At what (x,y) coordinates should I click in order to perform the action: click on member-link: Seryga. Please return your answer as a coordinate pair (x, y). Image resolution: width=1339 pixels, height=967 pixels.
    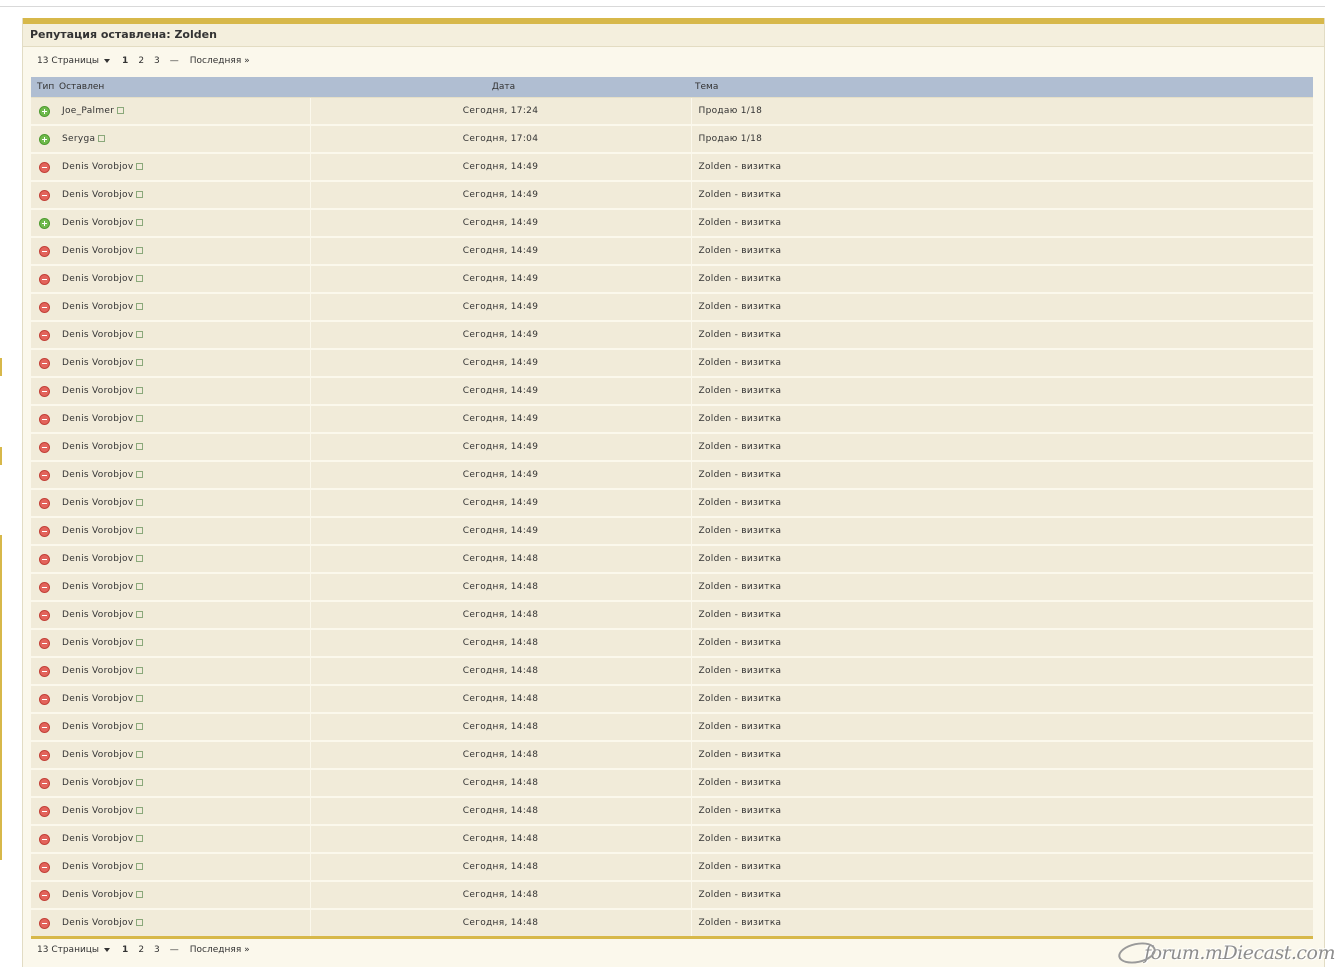
    Looking at the image, I should click on (78, 139).